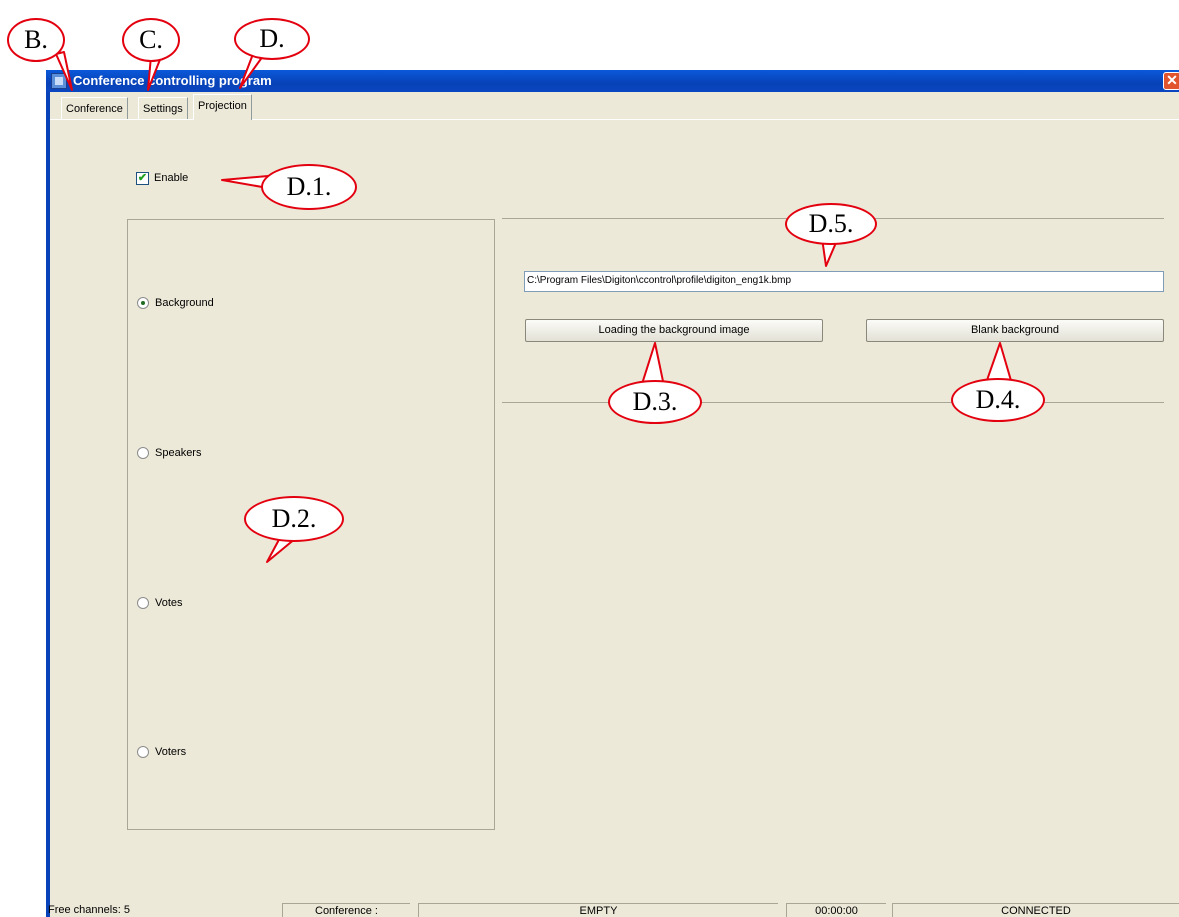 The height and width of the screenshot is (917, 1179). What do you see at coordinates (309, 187) in the screenshot?
I see `callout-d1: D.1.` at bounding box center [309, 187].